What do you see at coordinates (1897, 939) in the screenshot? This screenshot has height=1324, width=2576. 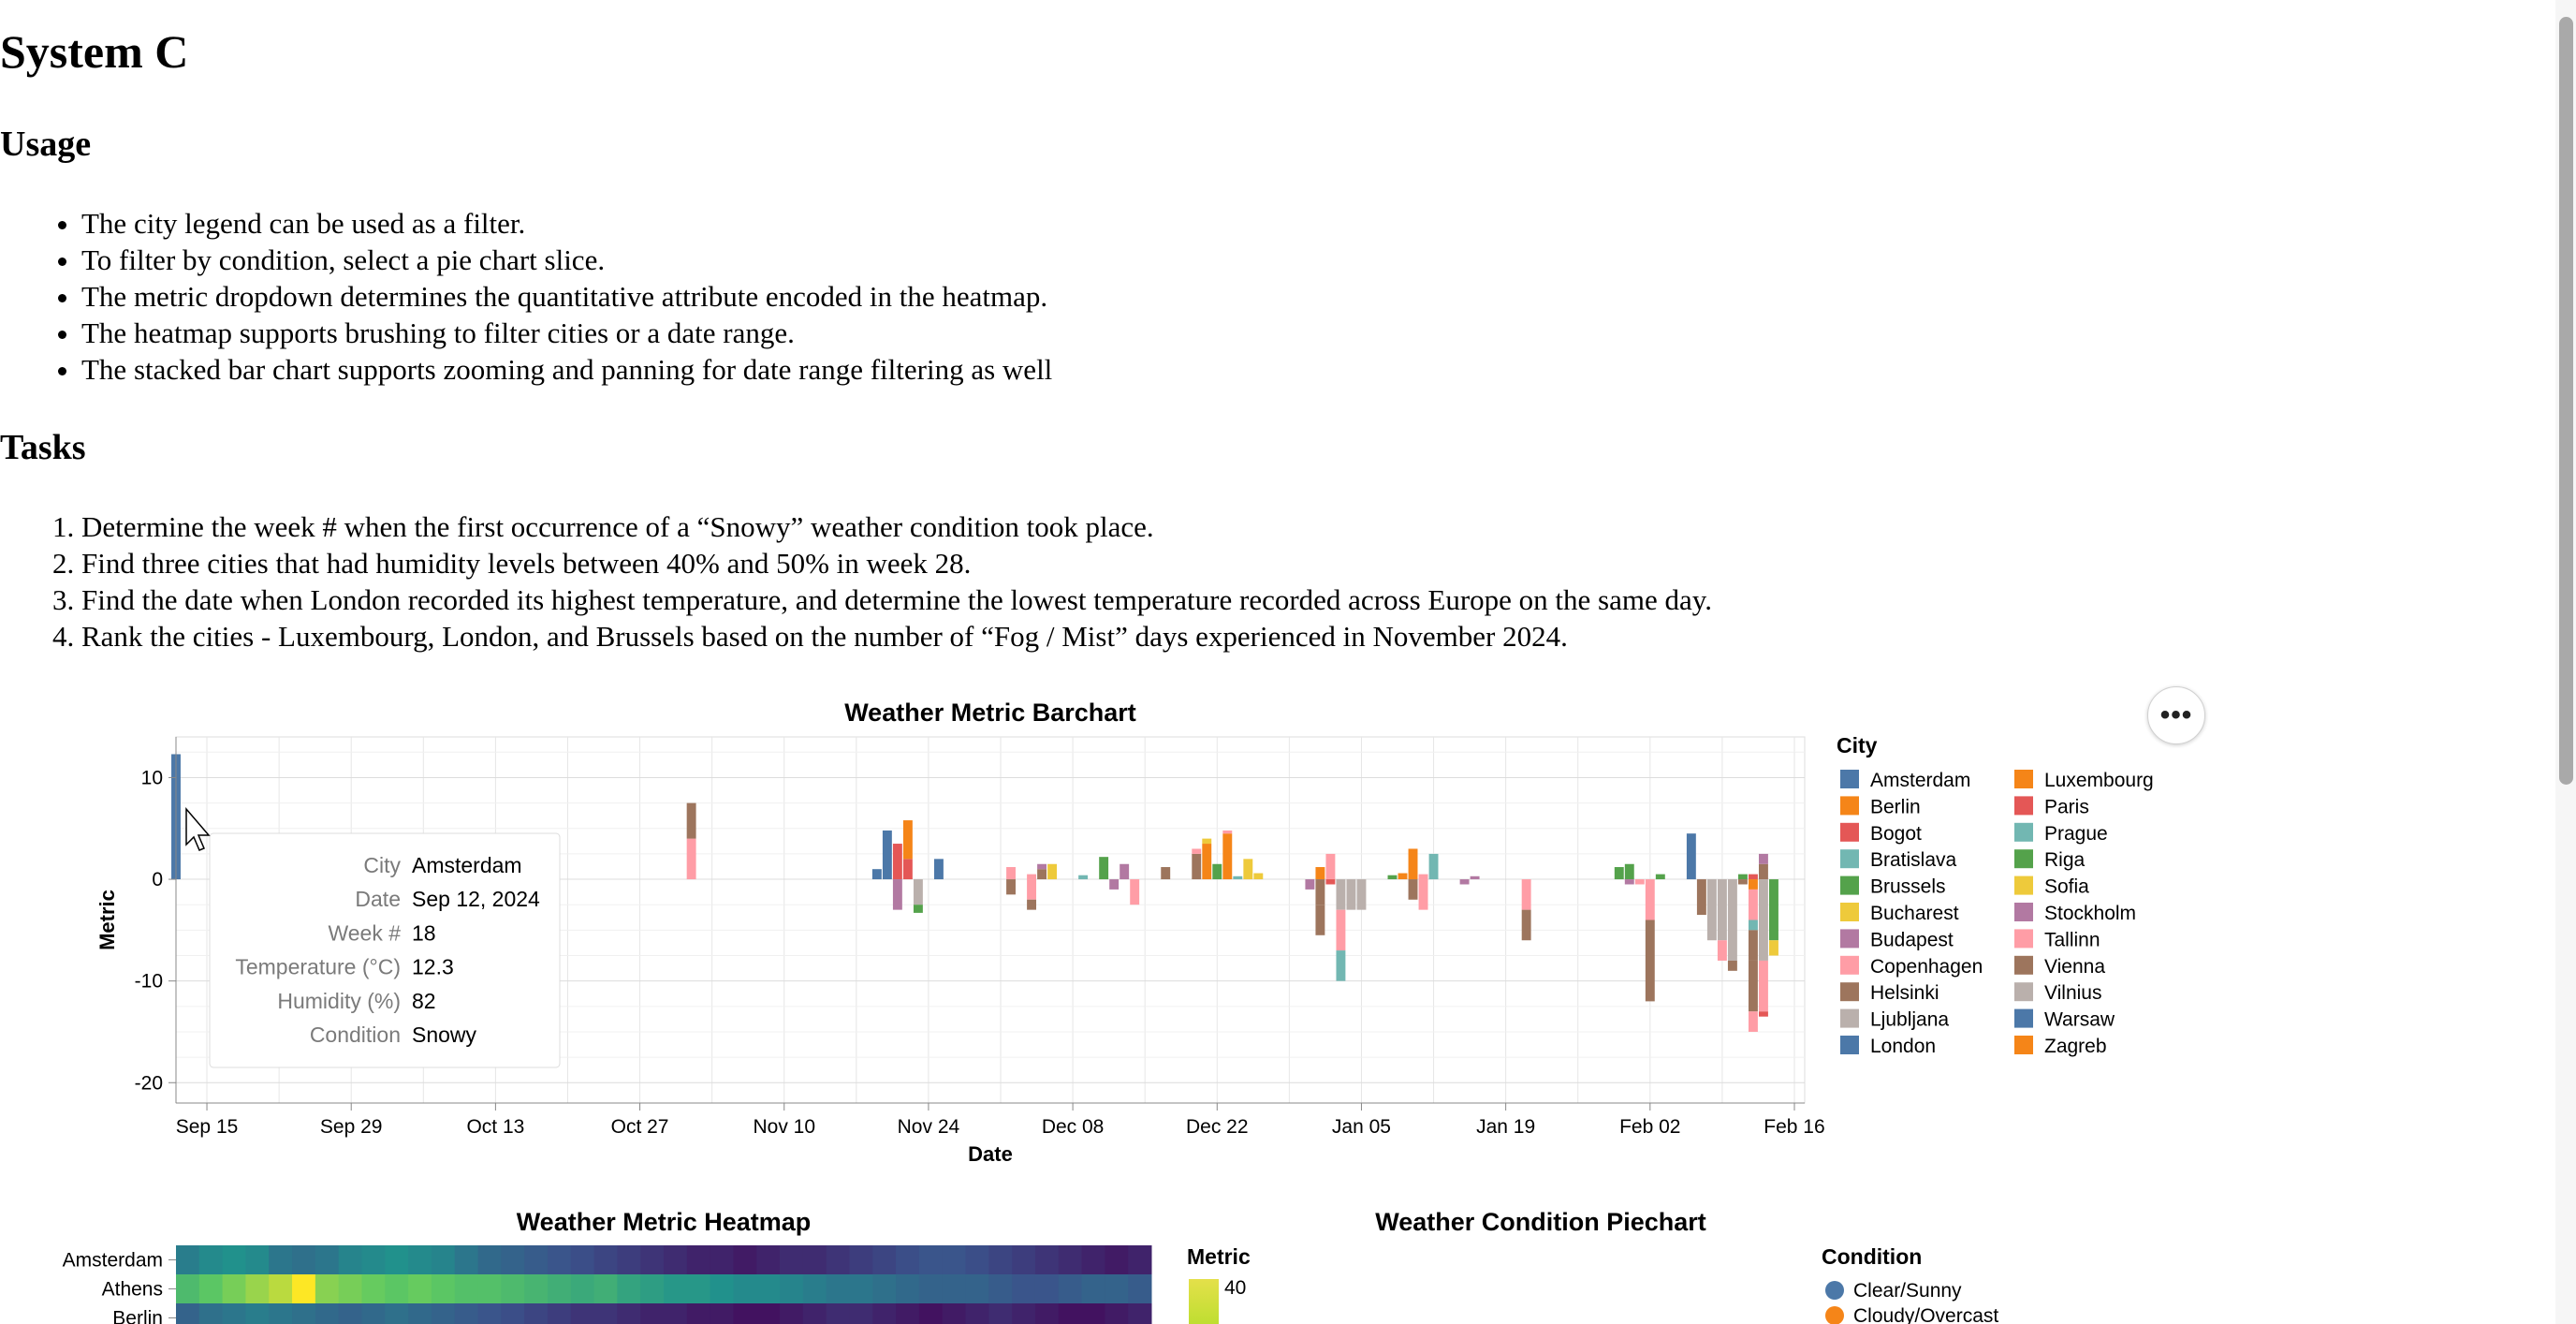 I see `legend-item-budapest: Budapest` at bounding box center [1897, 939].